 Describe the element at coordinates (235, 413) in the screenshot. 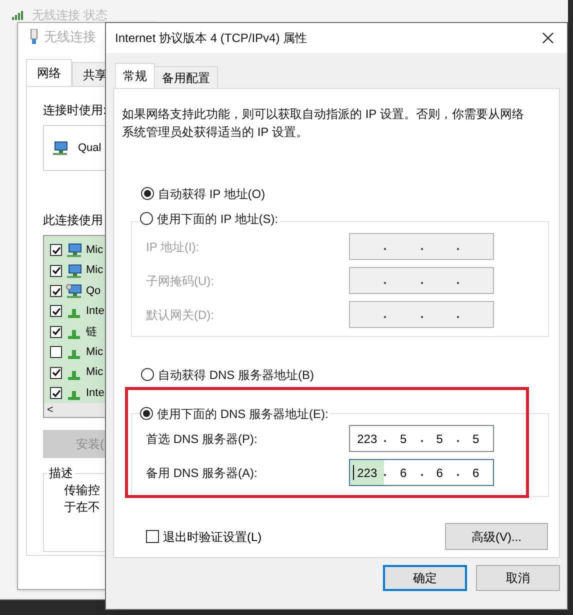

I see `radio-option: 使用下面的 DNS 服务器地址(E):` at that location.